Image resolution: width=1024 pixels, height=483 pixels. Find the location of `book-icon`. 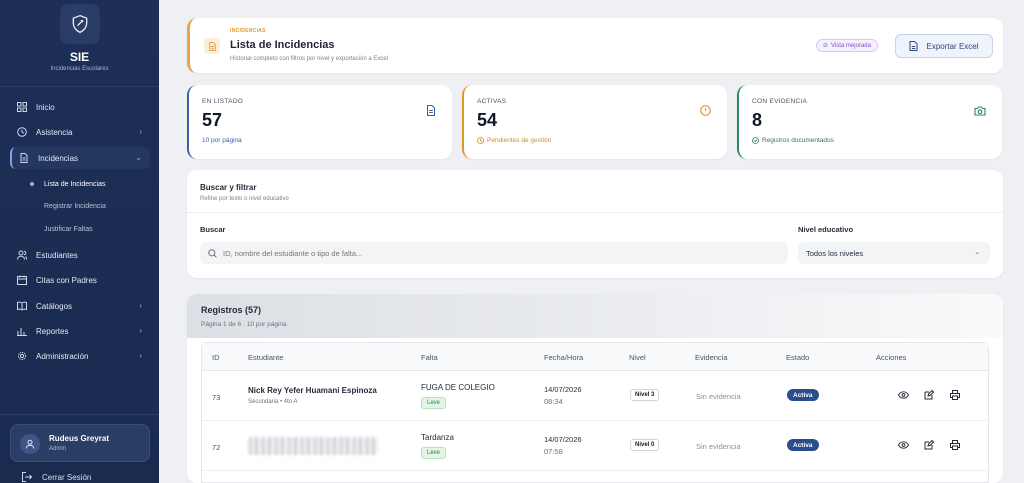

book-icon is located at coordinates (22, 306).